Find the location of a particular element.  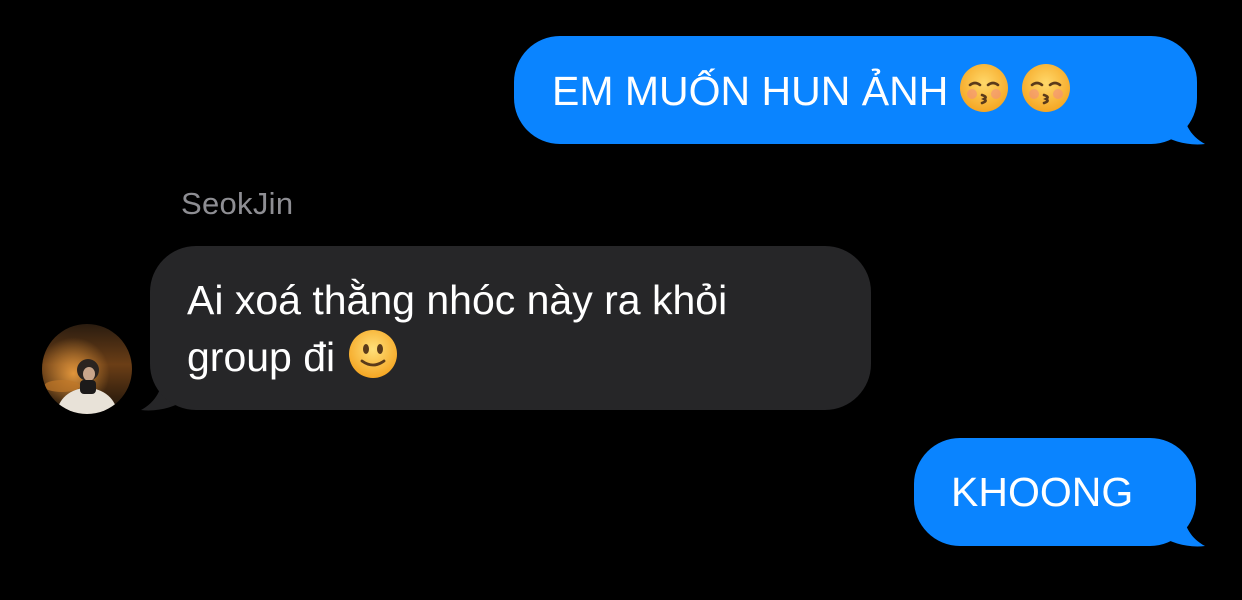

avatar is located at coordinates (87, 369).